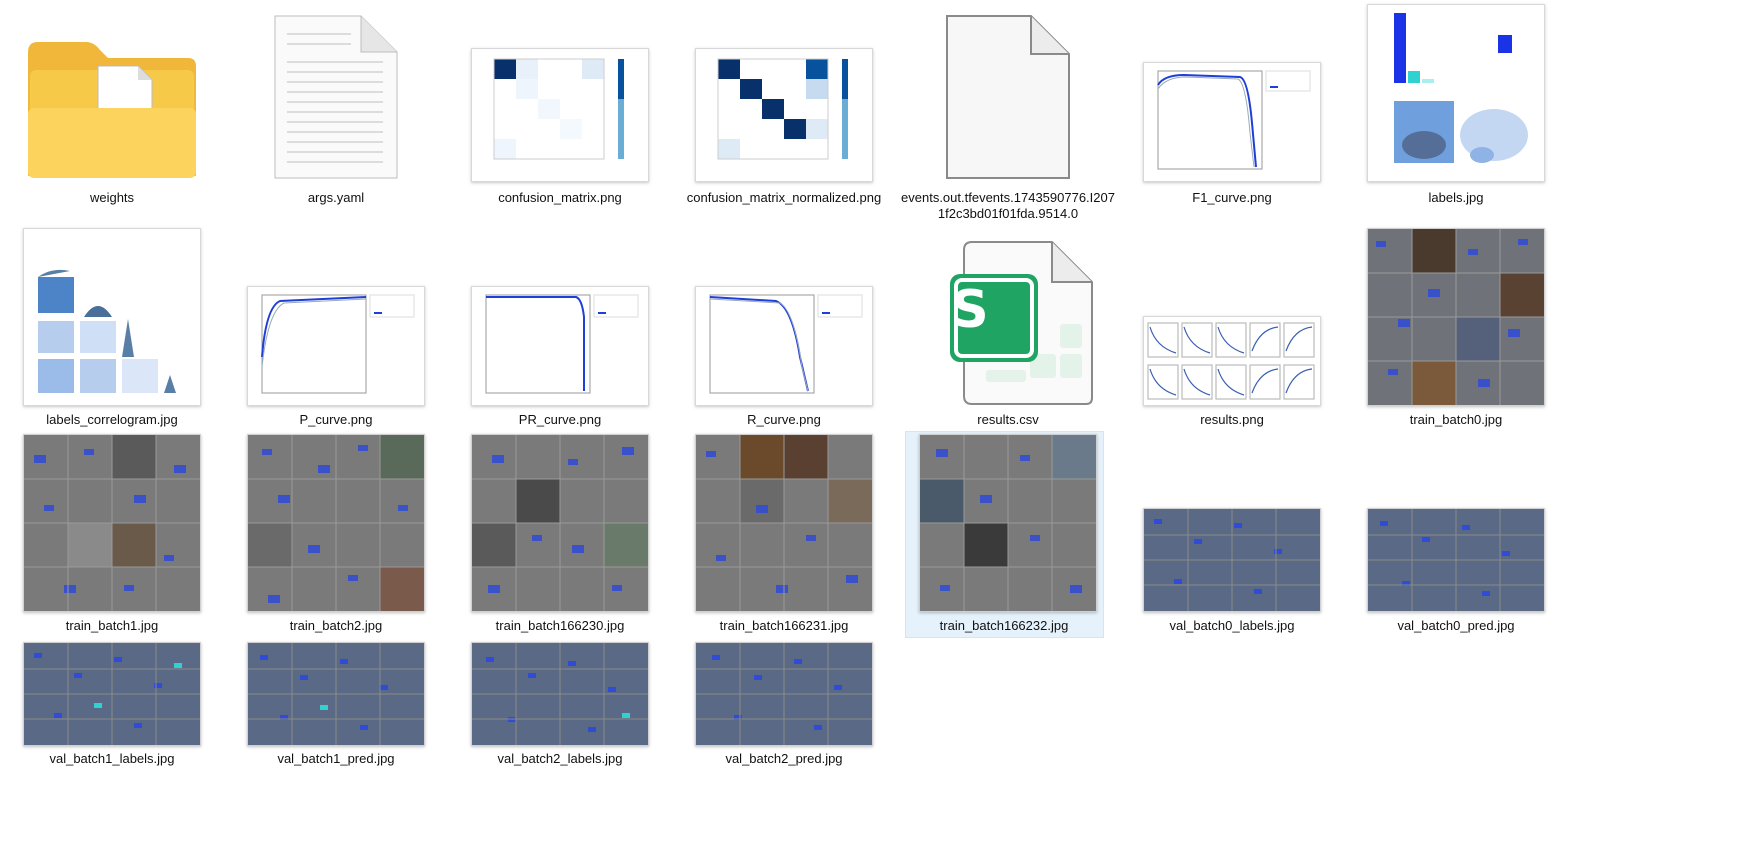 The height and width of the screenshot is (868, 1744). I want to click on file-item-f1-curve: F1_curve.png, so click(1232, 116).